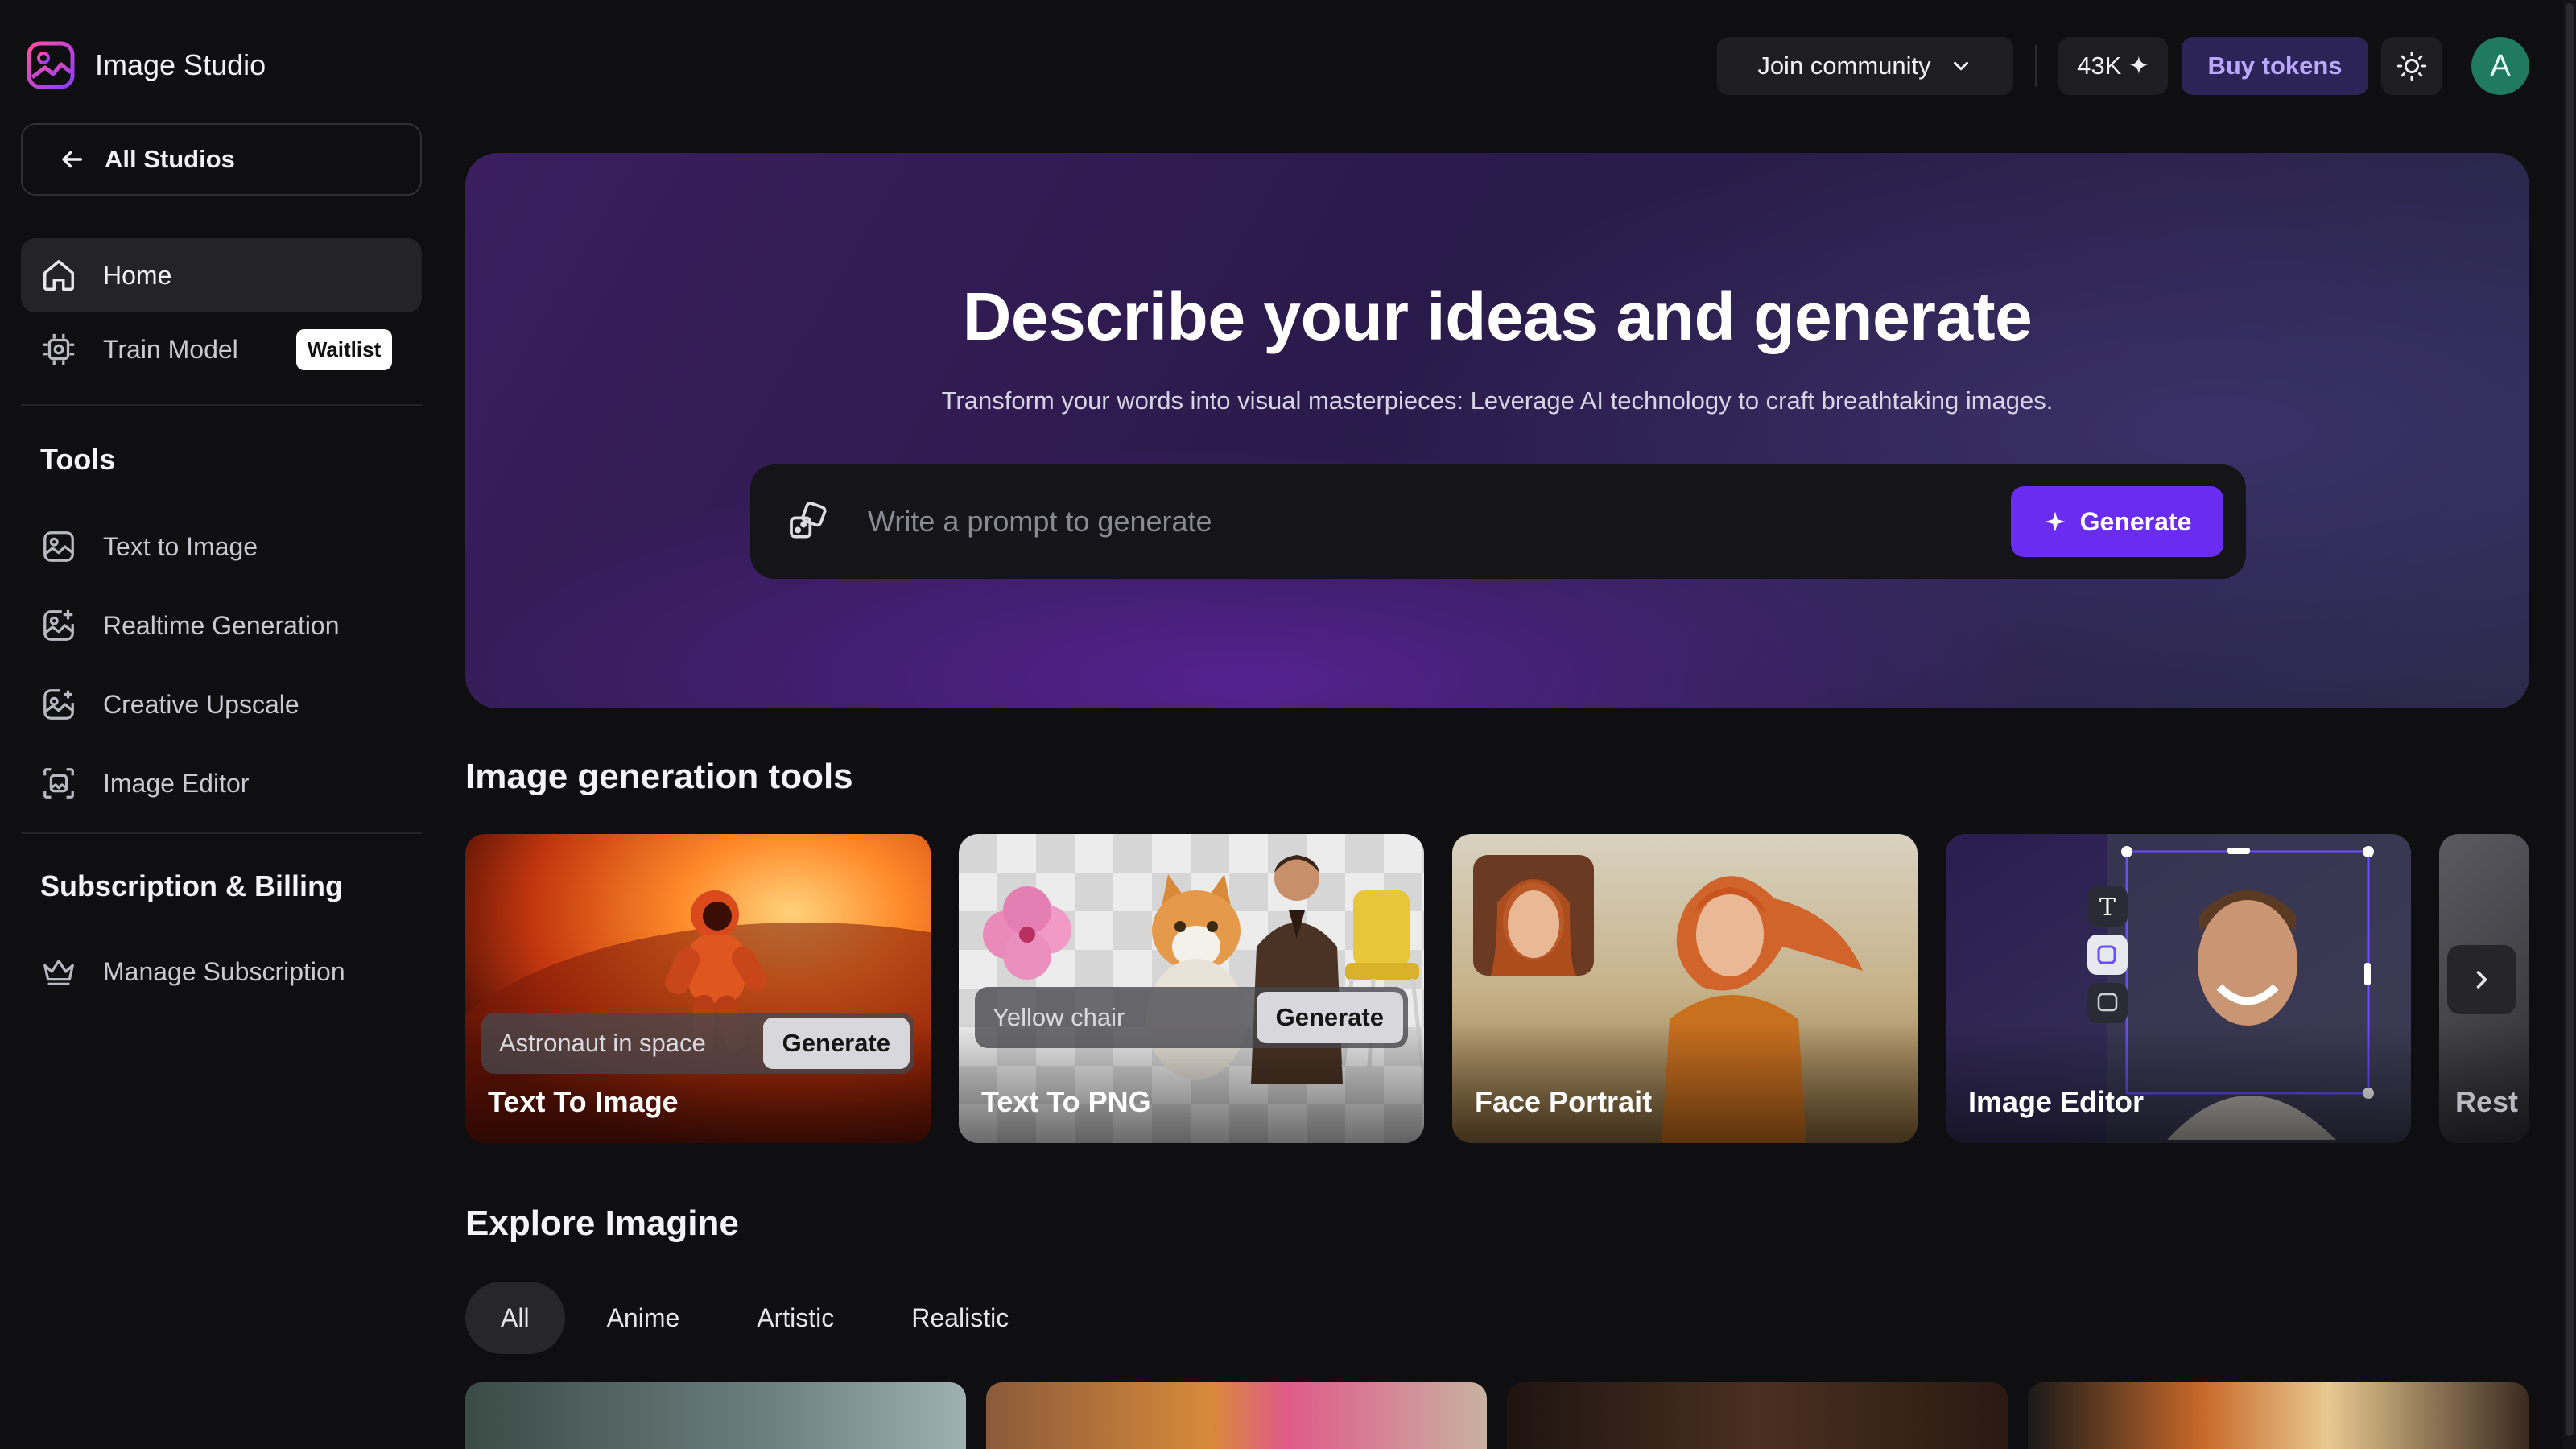 The width and height of the screenshot is (2576, 1449). I want to click on tool-card-title: Face Portrait, so click(1564, 1101).